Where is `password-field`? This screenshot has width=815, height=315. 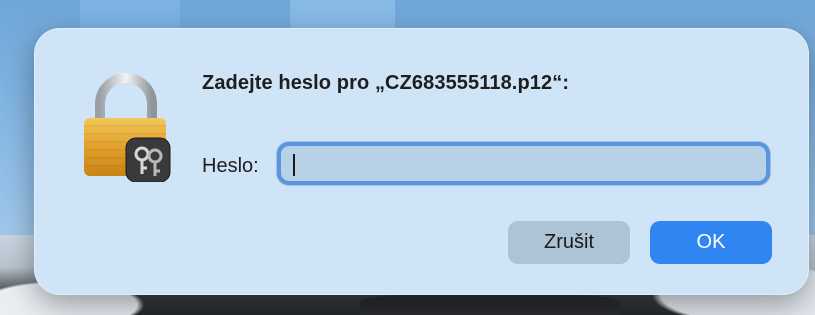 password-field is located at coordinates (523, 163).